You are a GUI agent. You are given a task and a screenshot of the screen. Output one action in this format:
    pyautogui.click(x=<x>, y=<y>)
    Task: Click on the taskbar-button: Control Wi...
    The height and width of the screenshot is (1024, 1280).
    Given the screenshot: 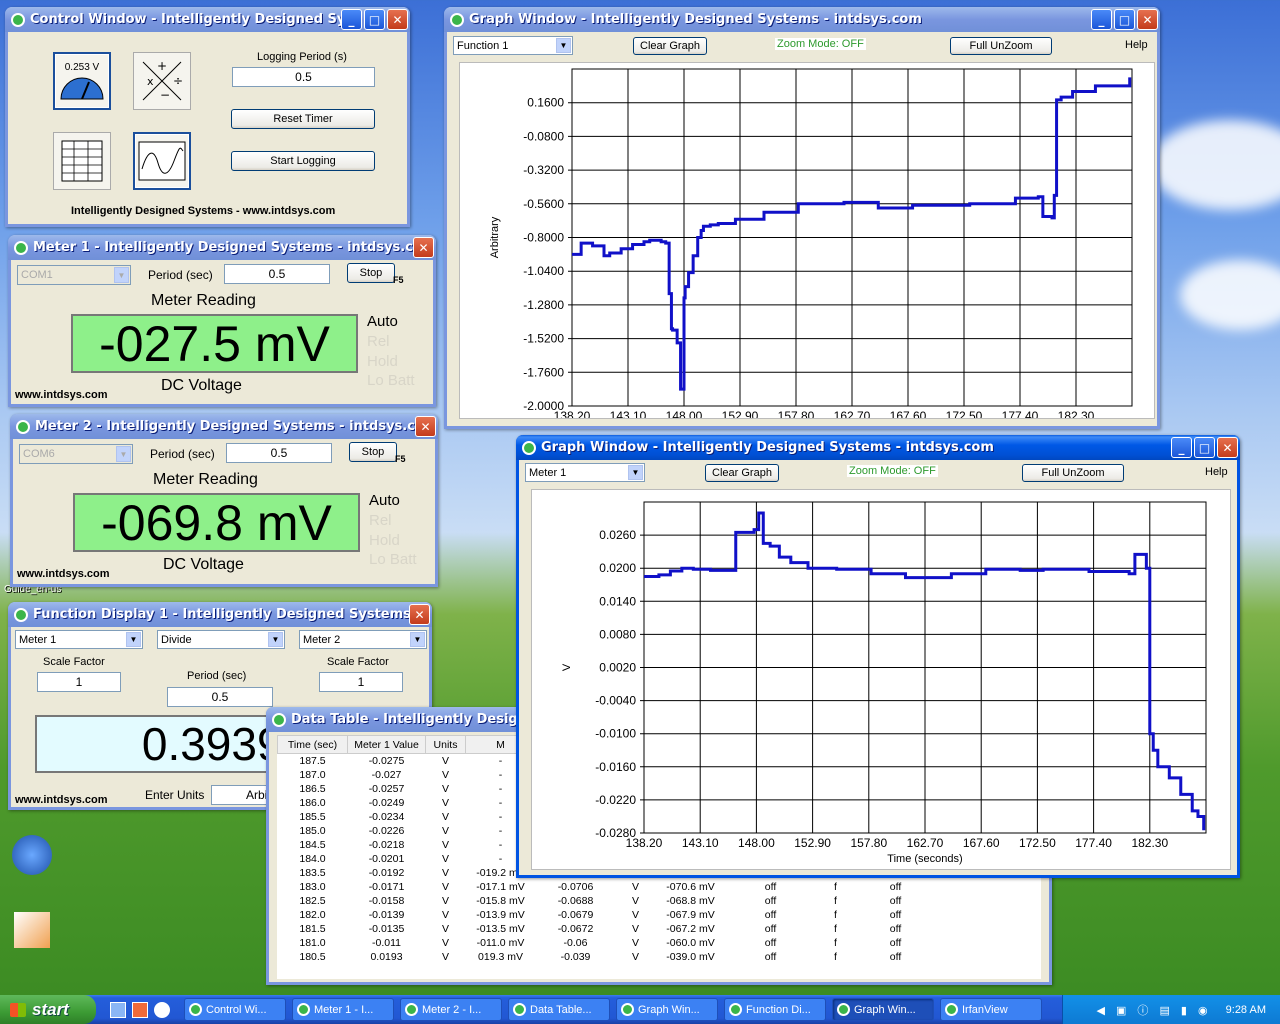 What is the action you would take?
    pyautogui.click(x=235, y=1009)
    